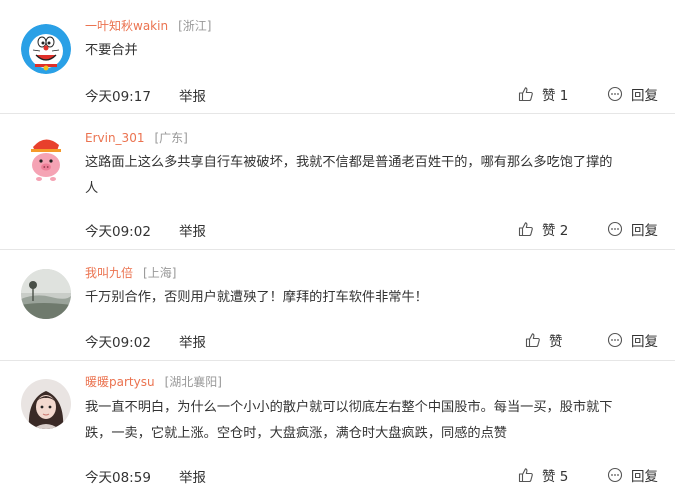 This screenshot has height=494, width=675. I want to click on location-label: [上海], so click(160, 273).